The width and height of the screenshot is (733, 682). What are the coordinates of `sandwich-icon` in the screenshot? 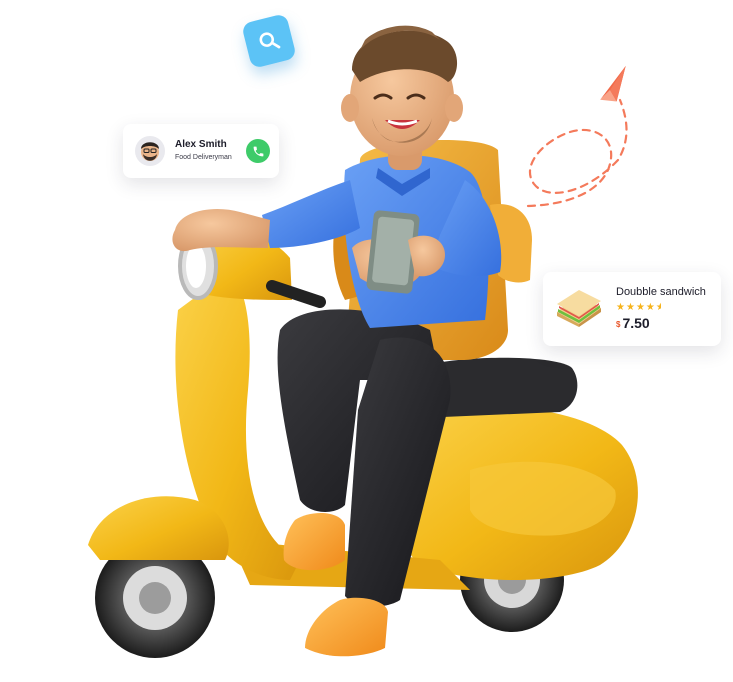 It's located at (579, 308).